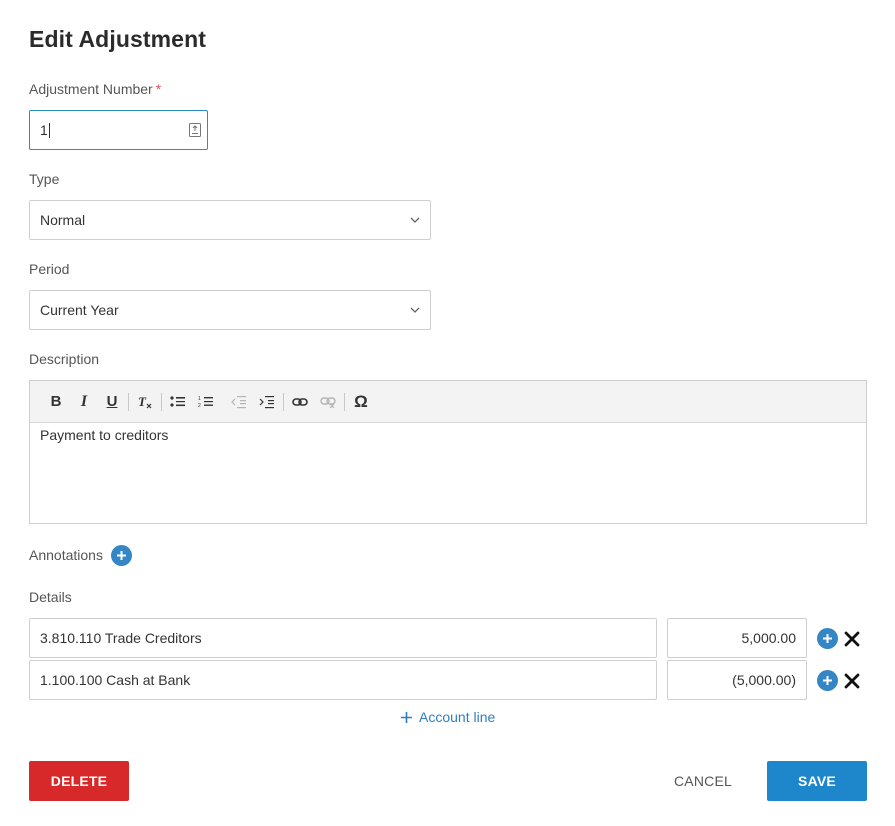  Describe the element at coordinates (769, 638) in the screenshot. I see `amount-value: 5,000.00` at that location.